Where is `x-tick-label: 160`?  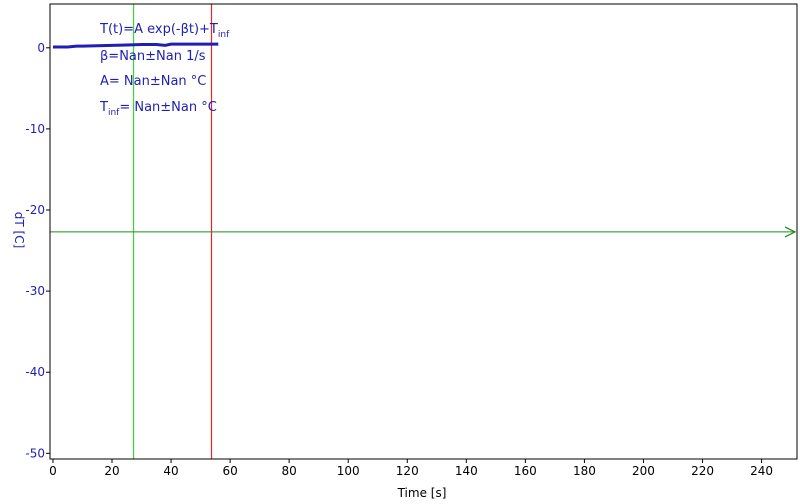
x-tick-label: 160 is located at coordinates (525, 471).